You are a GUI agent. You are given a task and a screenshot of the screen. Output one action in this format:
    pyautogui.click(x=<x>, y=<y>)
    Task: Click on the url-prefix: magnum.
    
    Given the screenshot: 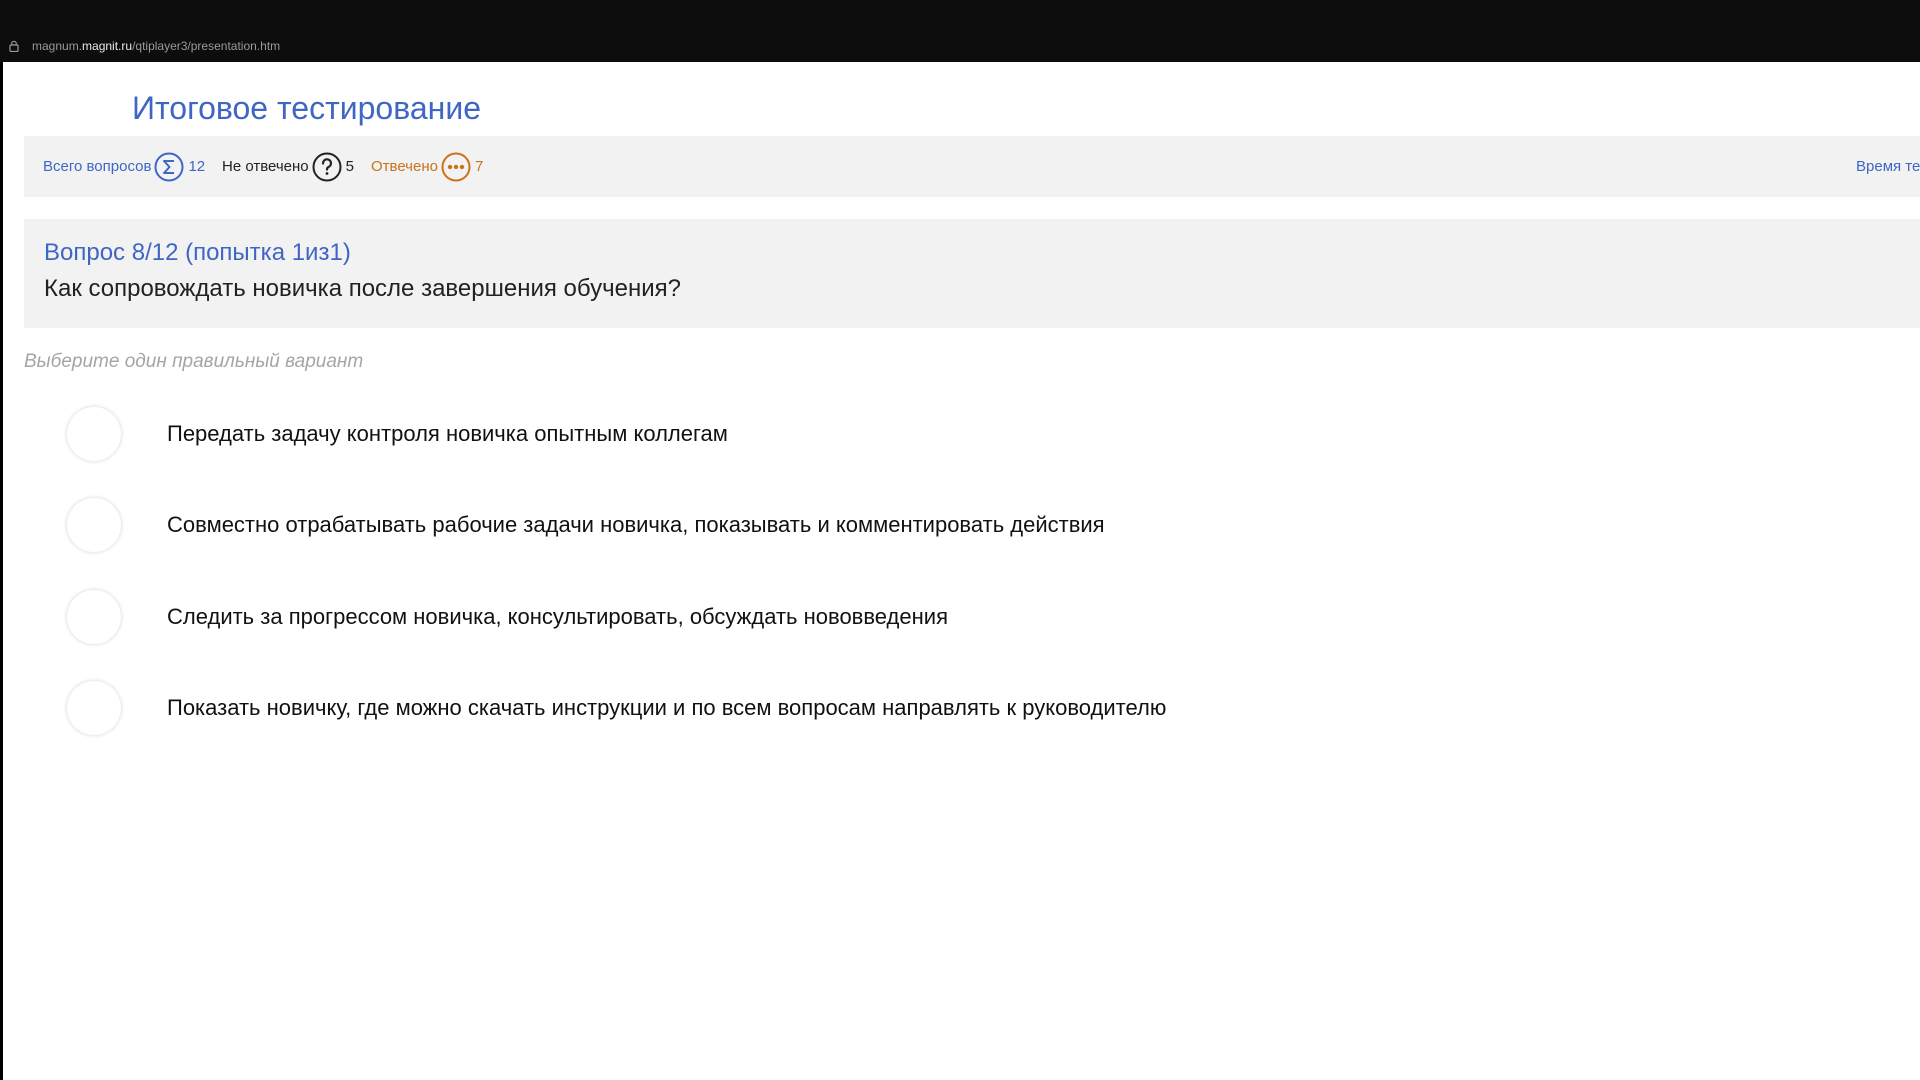 What is the action you would take?
    pyautogui.click(x=57, y=46)
    